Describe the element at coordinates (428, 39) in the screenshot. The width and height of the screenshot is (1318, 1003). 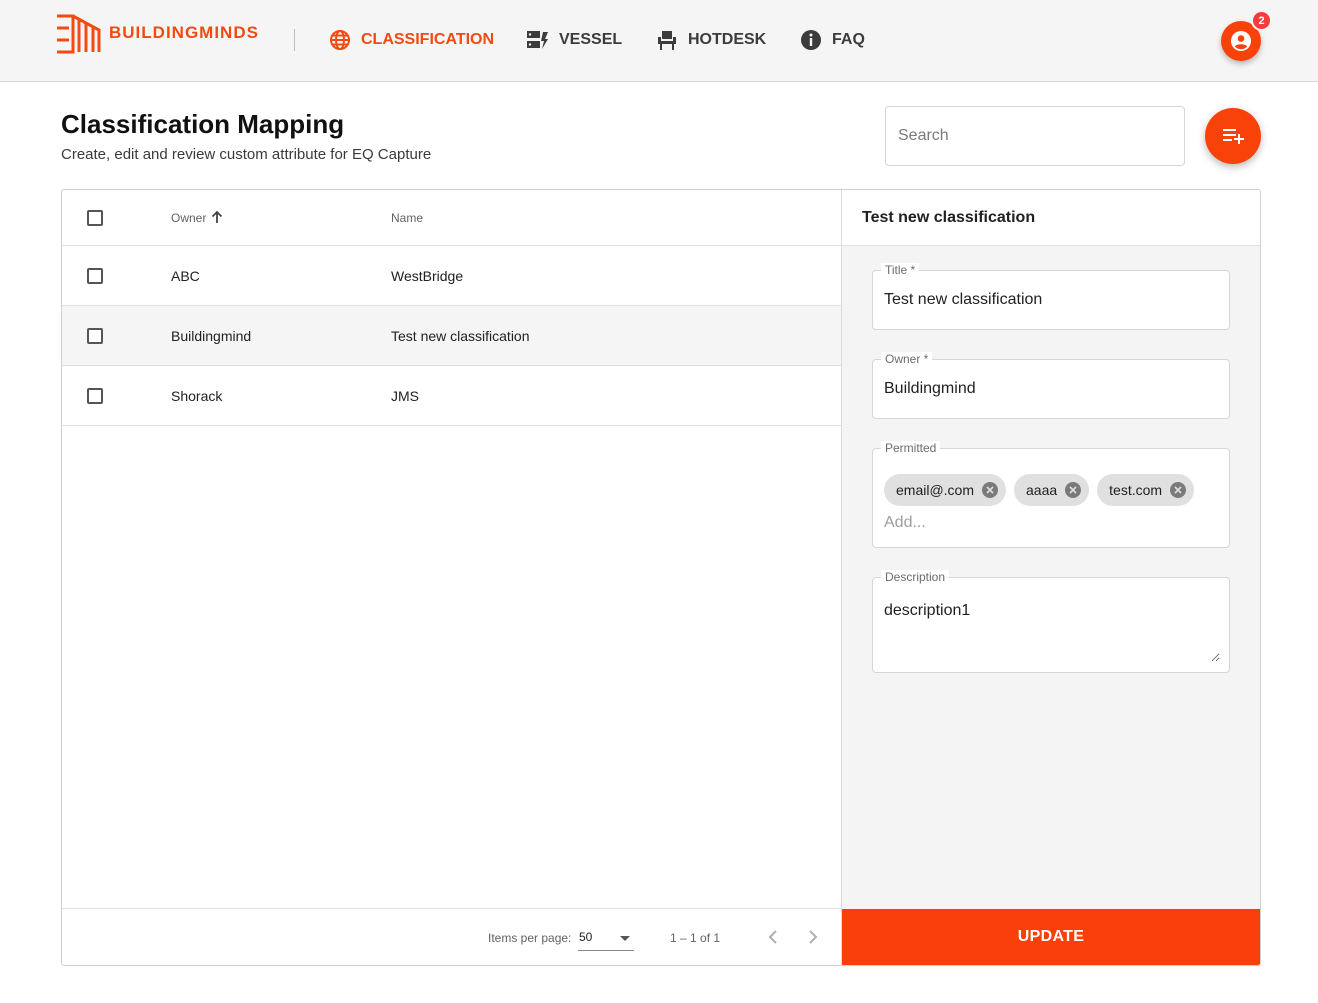
I see `nav-classification-label: CLASSIFICATION` at that location.